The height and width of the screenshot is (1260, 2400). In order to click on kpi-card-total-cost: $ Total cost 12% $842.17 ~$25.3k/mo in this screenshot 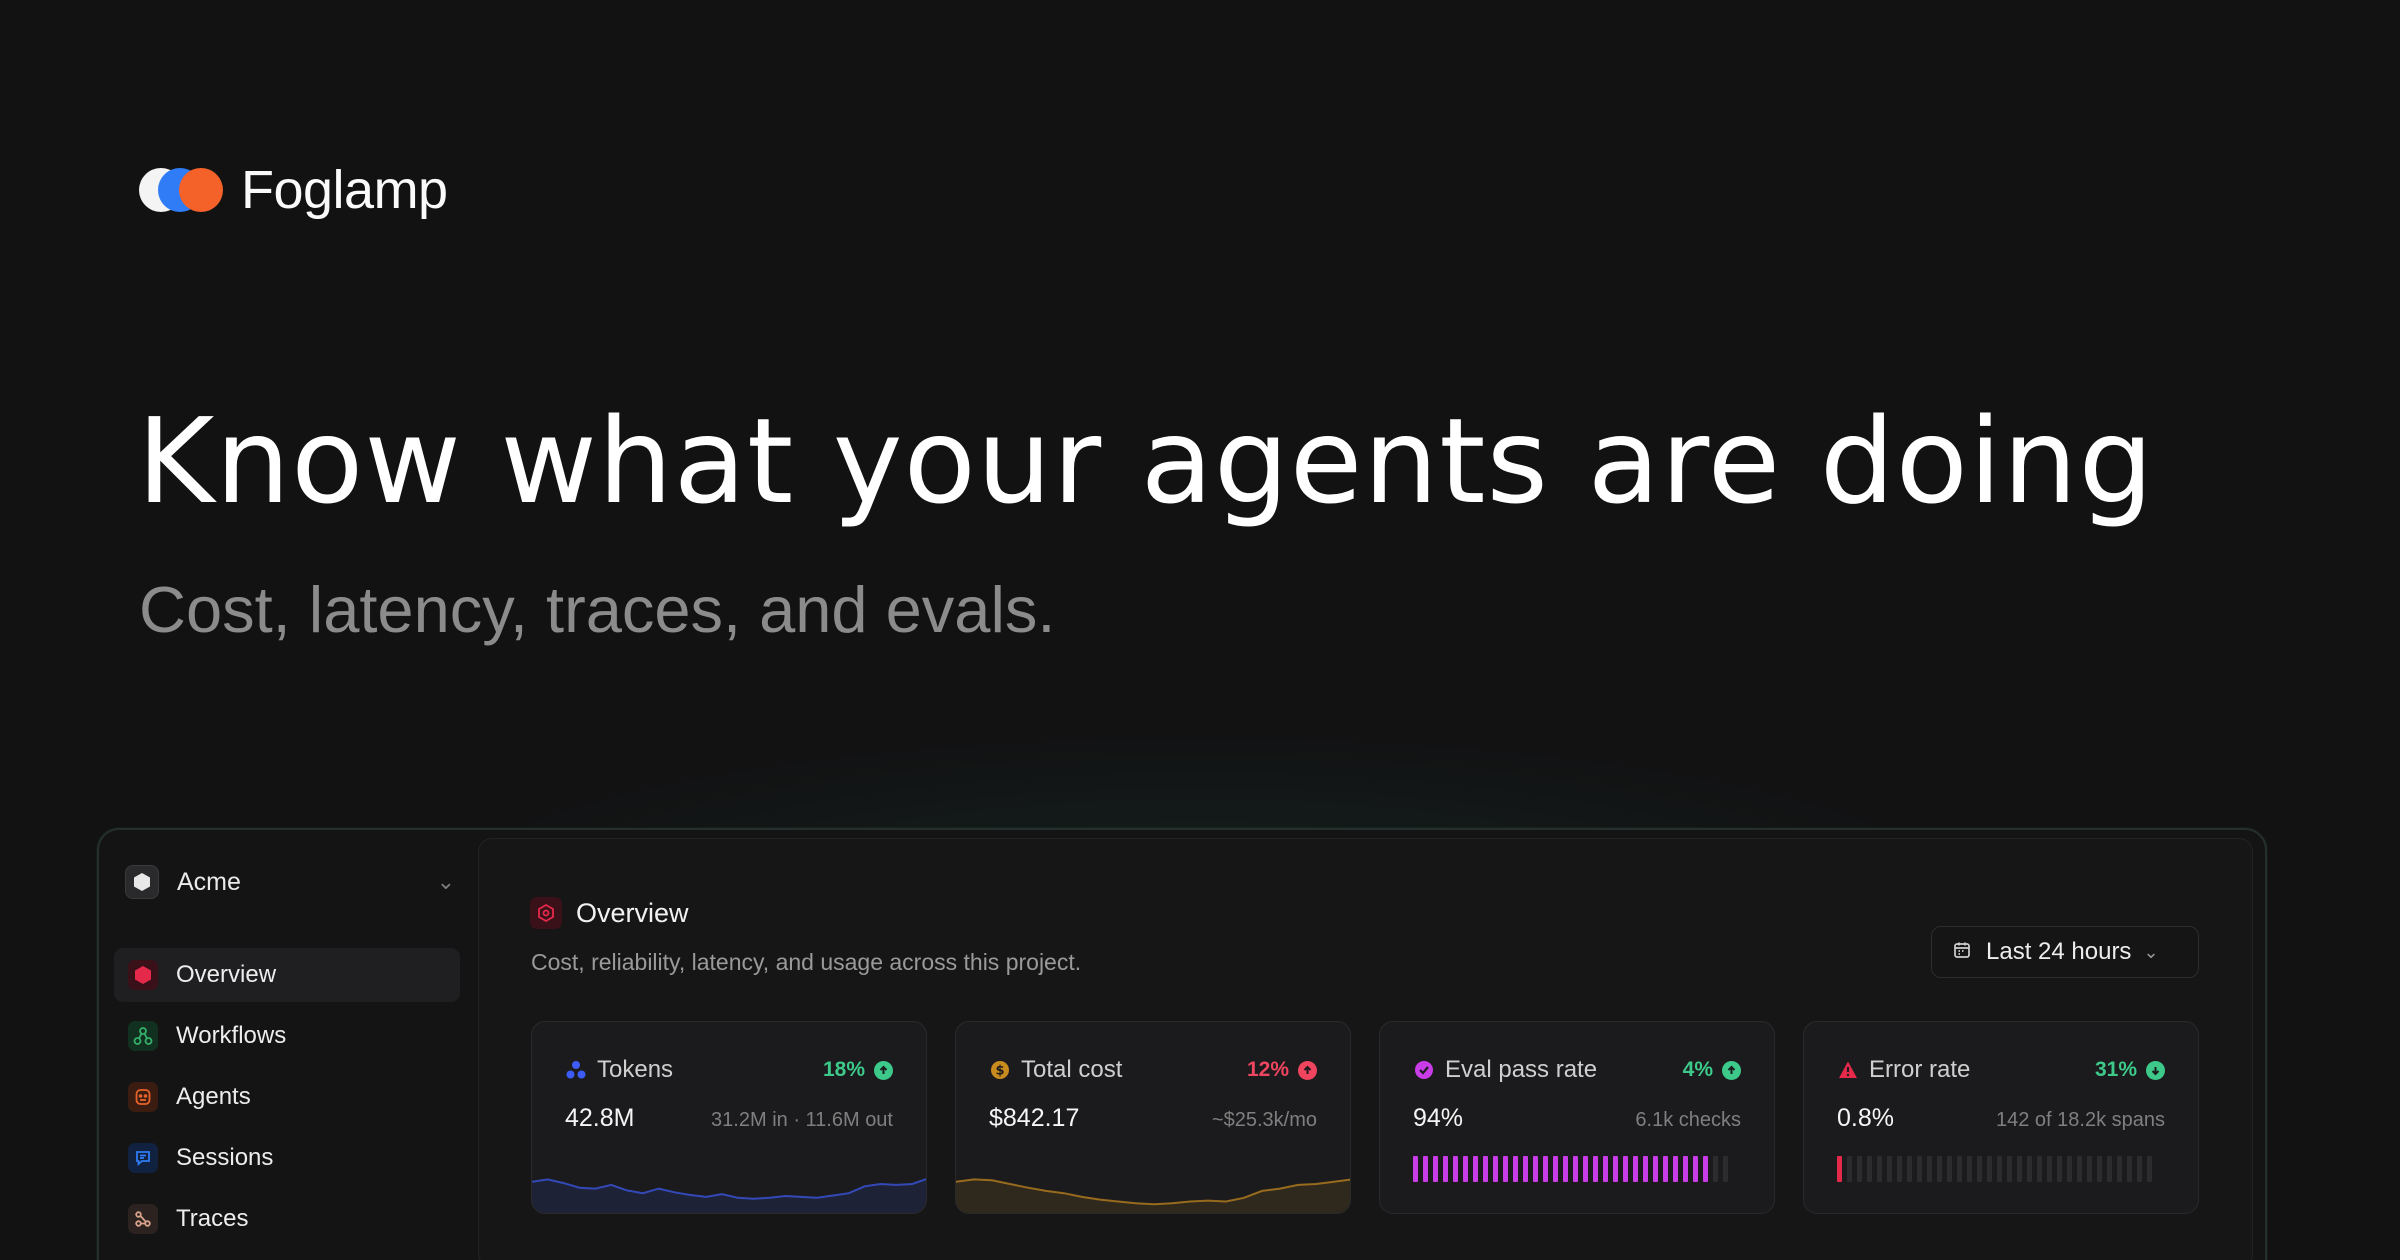, I will do `click(1153, 1117)`.